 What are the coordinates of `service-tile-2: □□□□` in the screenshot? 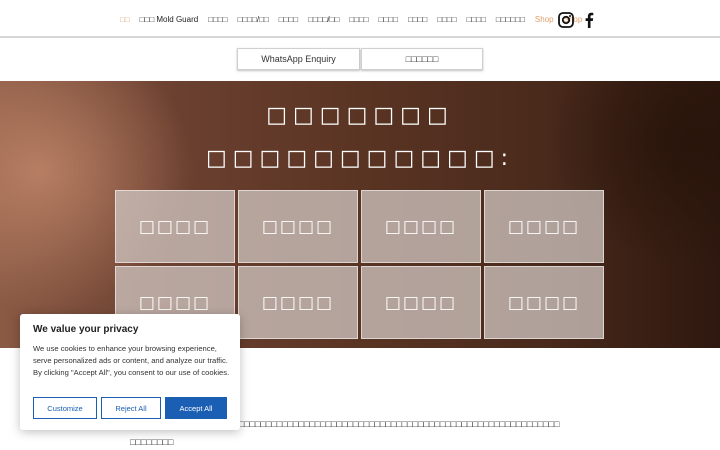 It's located at (298, 226).